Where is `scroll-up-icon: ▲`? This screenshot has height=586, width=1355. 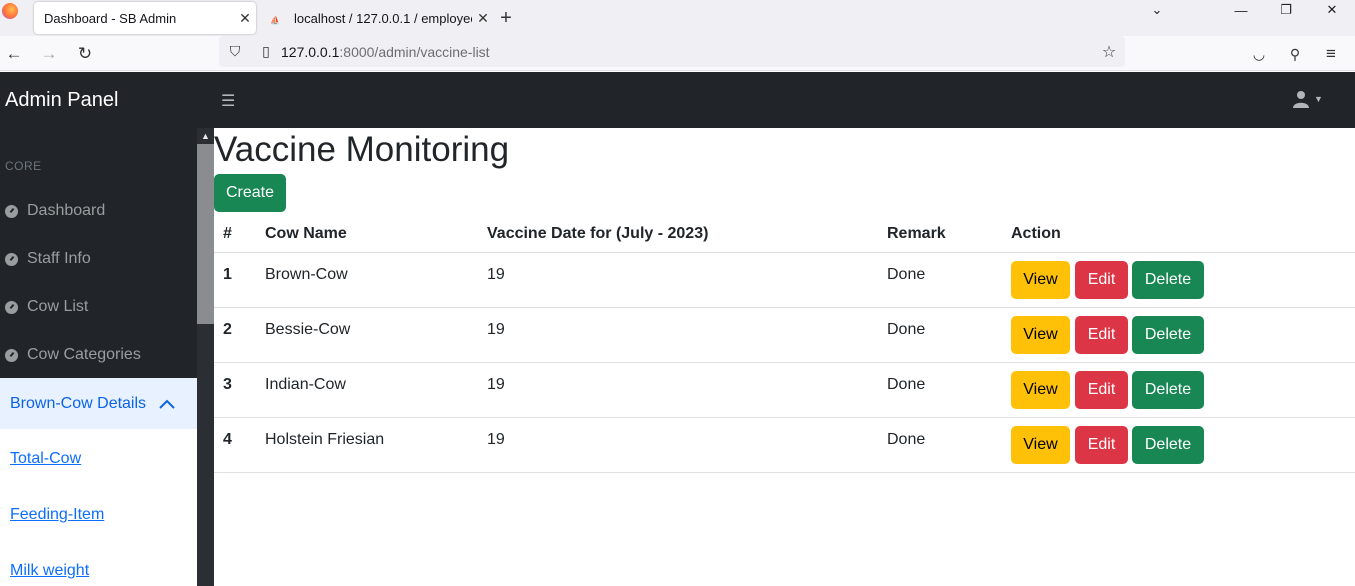
scroll-up-icon: ▲ is located at coordinates (205, 136).